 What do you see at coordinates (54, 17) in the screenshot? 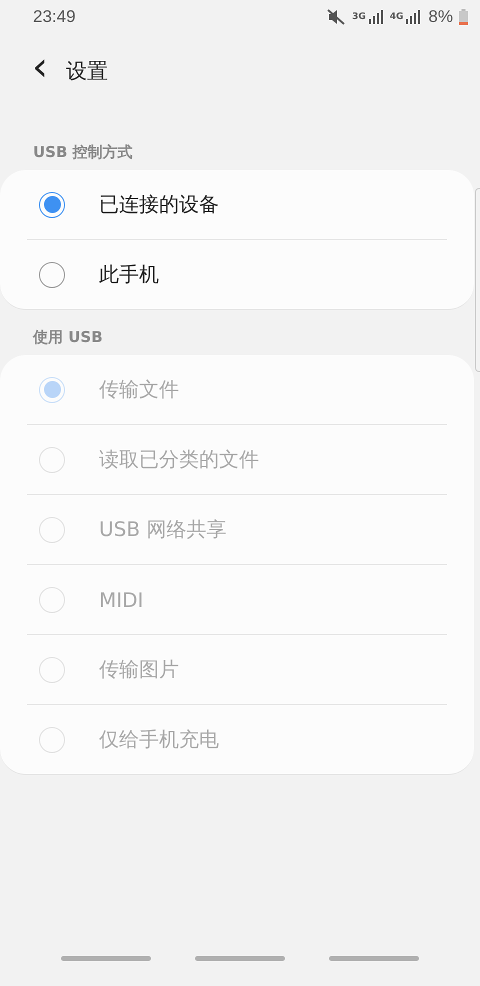
I see `status-time: 23:49` at bounding box center [54, 17].